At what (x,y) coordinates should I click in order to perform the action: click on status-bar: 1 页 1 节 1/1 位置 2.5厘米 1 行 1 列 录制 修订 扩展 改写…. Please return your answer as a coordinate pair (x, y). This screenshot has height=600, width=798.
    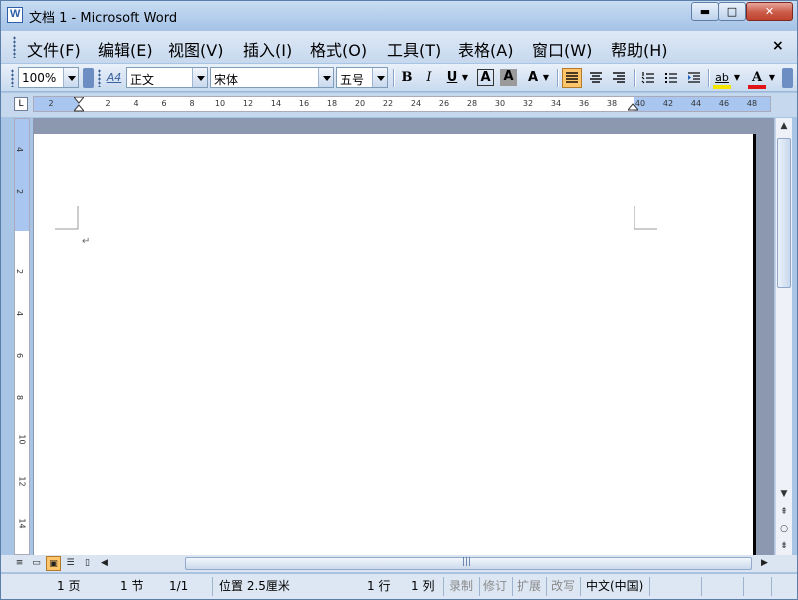
    Looking at the image, I should click on (399, 586).